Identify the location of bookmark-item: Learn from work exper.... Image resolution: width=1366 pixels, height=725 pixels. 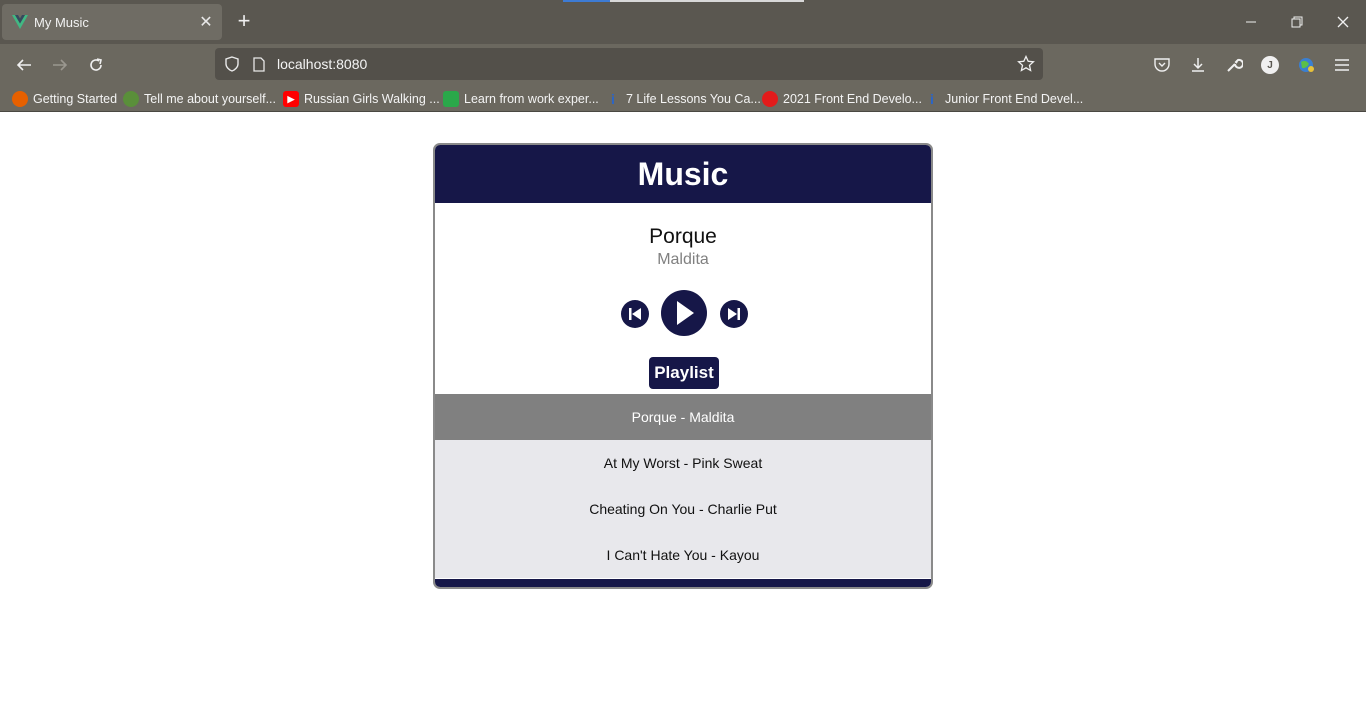
(521, 99).